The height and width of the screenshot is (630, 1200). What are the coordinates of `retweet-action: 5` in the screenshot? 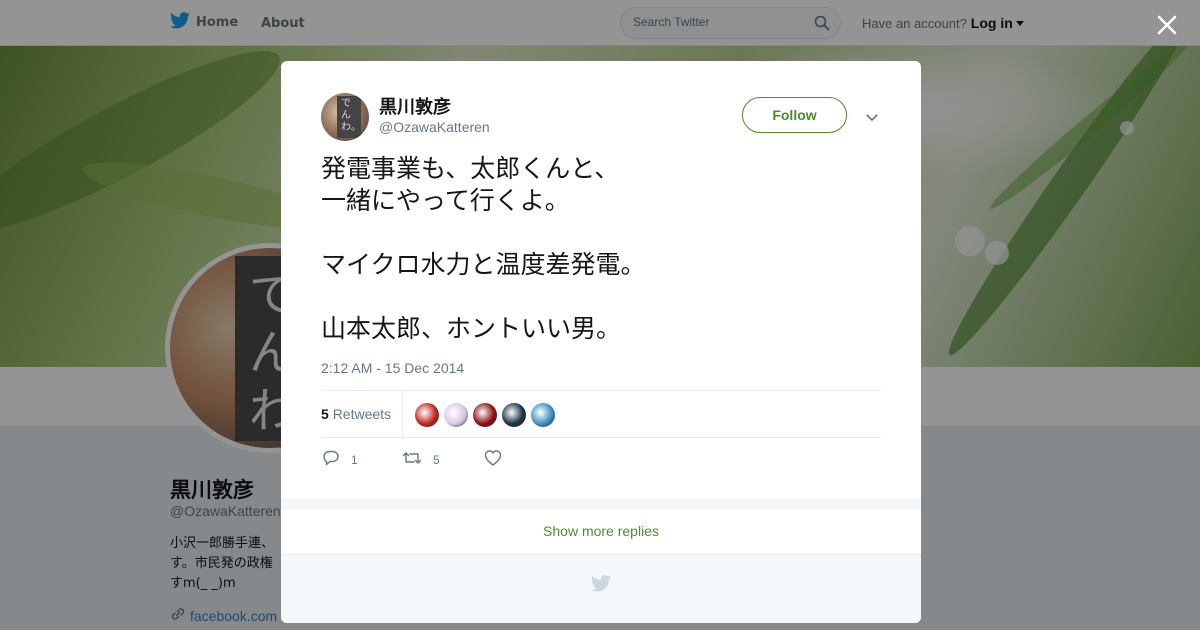 It's located at (420, 459).